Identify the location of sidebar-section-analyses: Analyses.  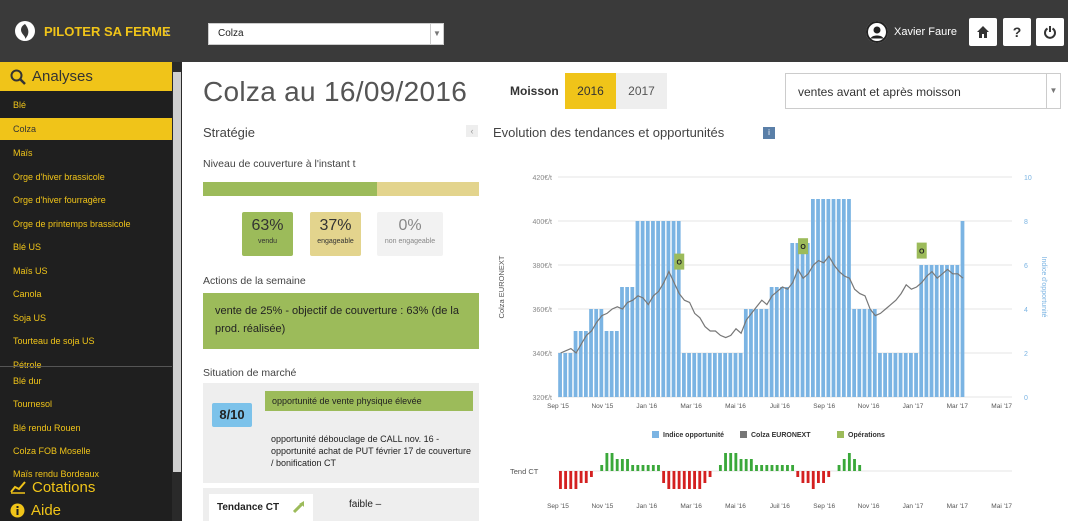
(86, 76).